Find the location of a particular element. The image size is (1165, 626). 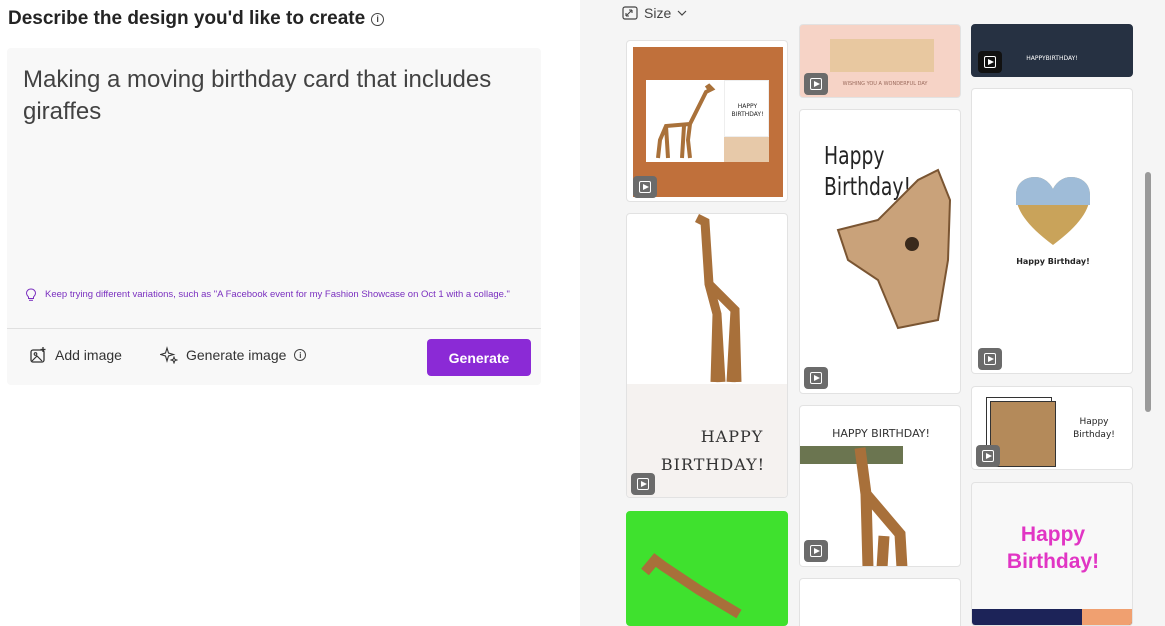

add-image-icon is located at coordinates (38, 355).